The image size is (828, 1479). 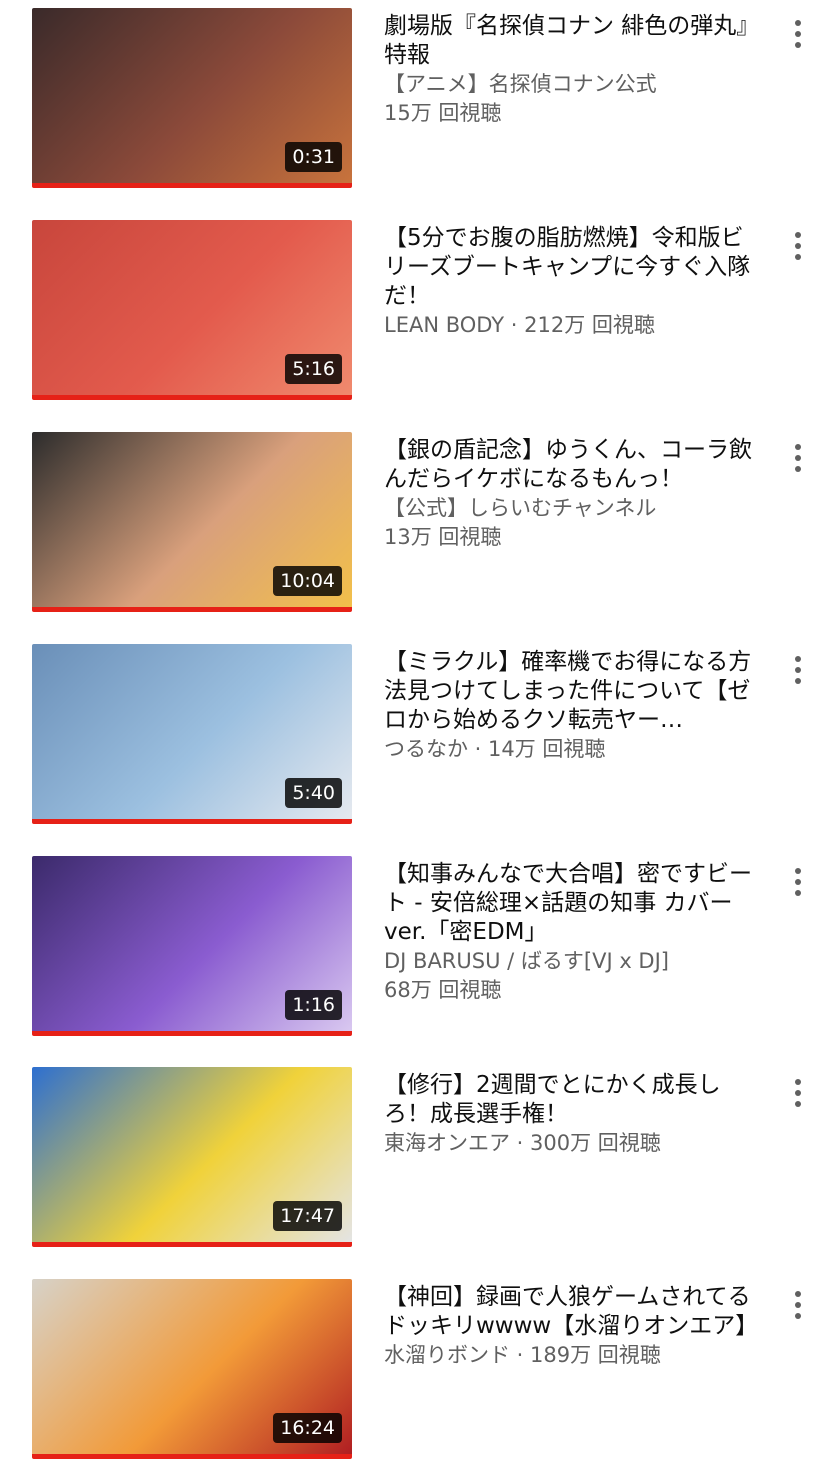 What do you see at coordinates (570, 41) in the screenshot?
I see `video-title: 劇場版『名探偵コナン 緋色の弾丸』特報` at bounding box center [570, 41].